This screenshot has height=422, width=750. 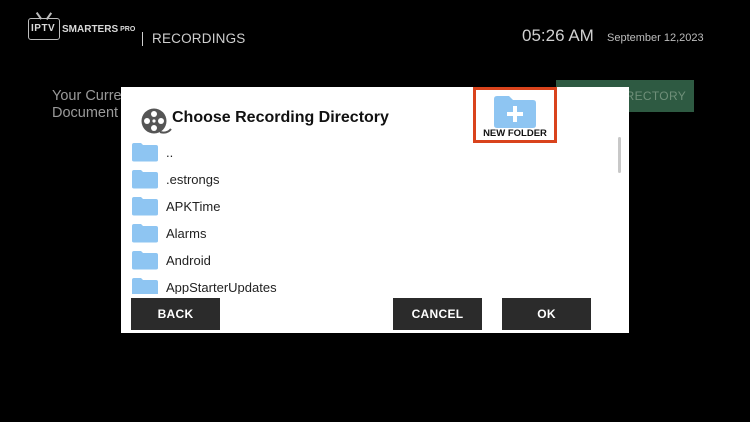 I want to click on list-item: .estrongs, so click(x=175, y=179).